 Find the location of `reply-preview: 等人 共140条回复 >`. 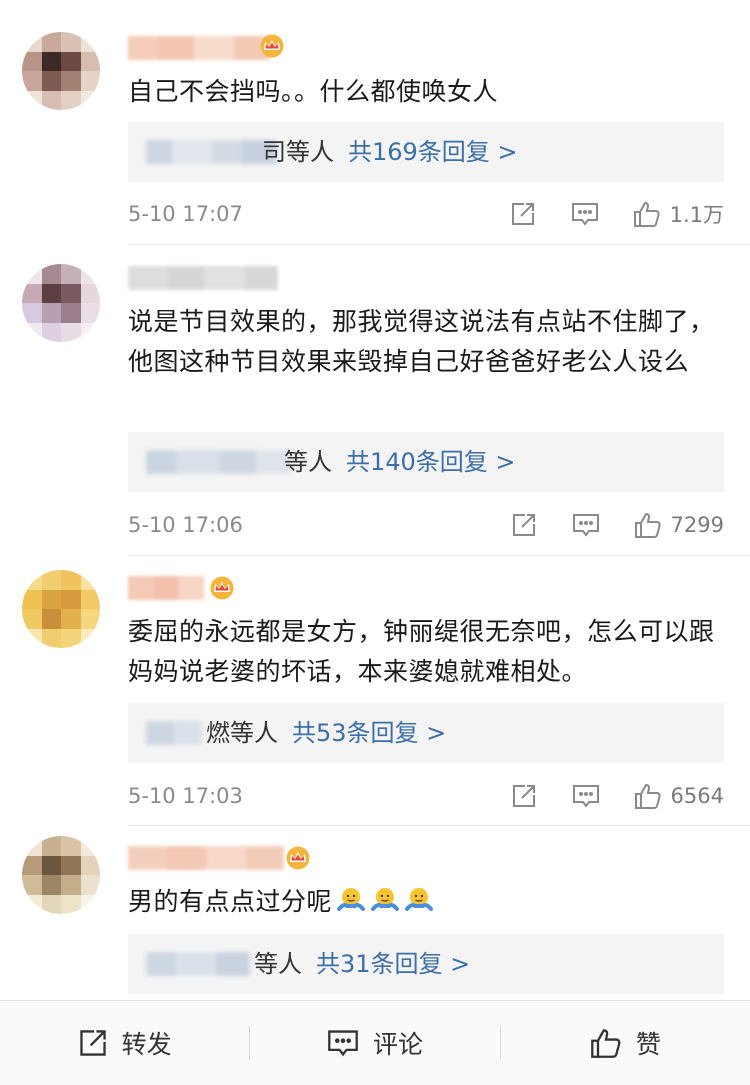

reply-preview: 等人 共140条回复 > is located at coordinates (426, 462).